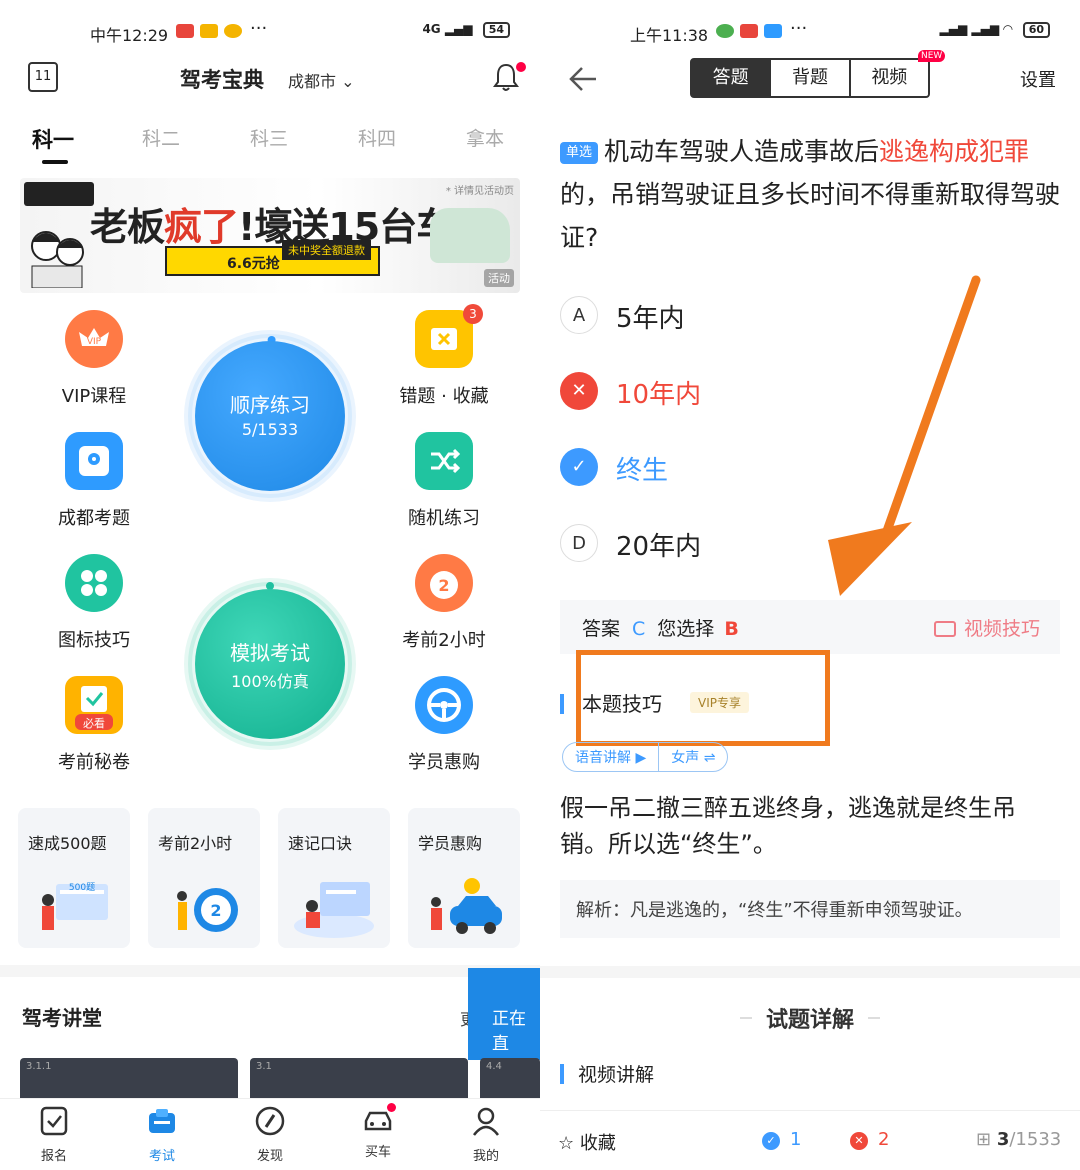 The image size is (1080, 1170). I want to click on banner-refund: 未中奖全额退款, so click(326, 250).